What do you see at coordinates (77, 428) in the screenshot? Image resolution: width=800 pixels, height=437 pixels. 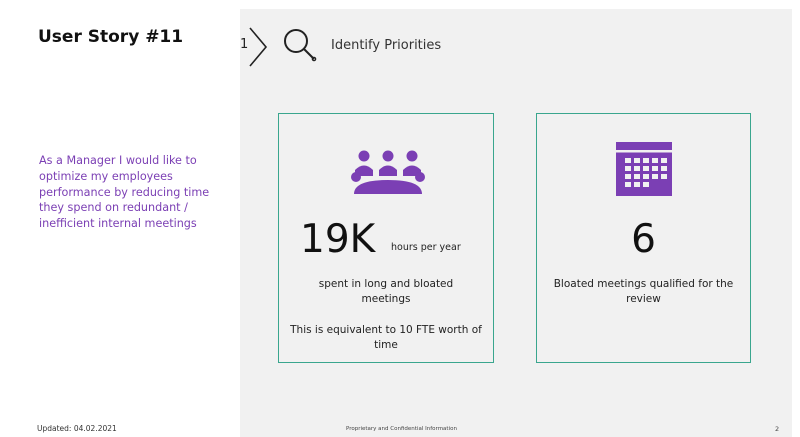 I see `updated-date: Updated: 04.02.2021` at bounding box center [77, 428].